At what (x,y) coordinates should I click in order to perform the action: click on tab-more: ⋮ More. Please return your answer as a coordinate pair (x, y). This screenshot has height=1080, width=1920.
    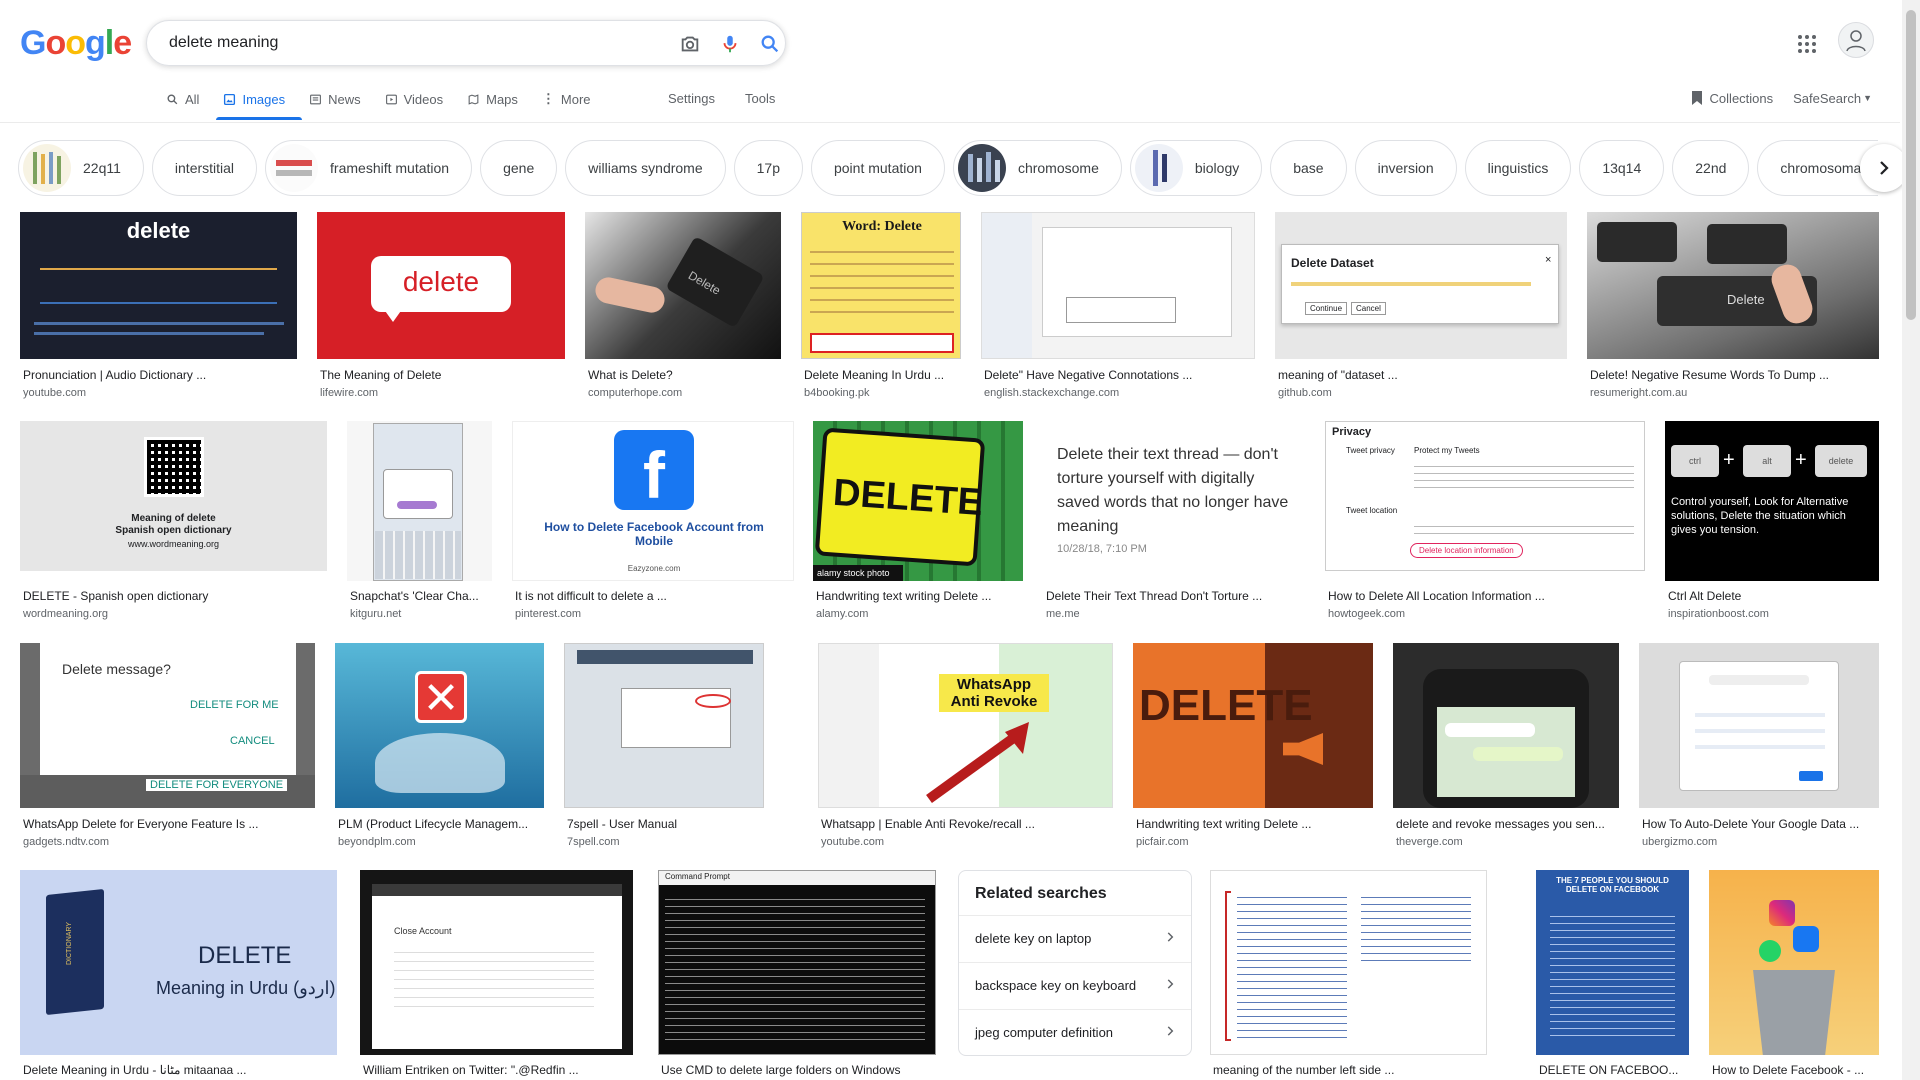
    Looking at the image, I should click on (566, 99).